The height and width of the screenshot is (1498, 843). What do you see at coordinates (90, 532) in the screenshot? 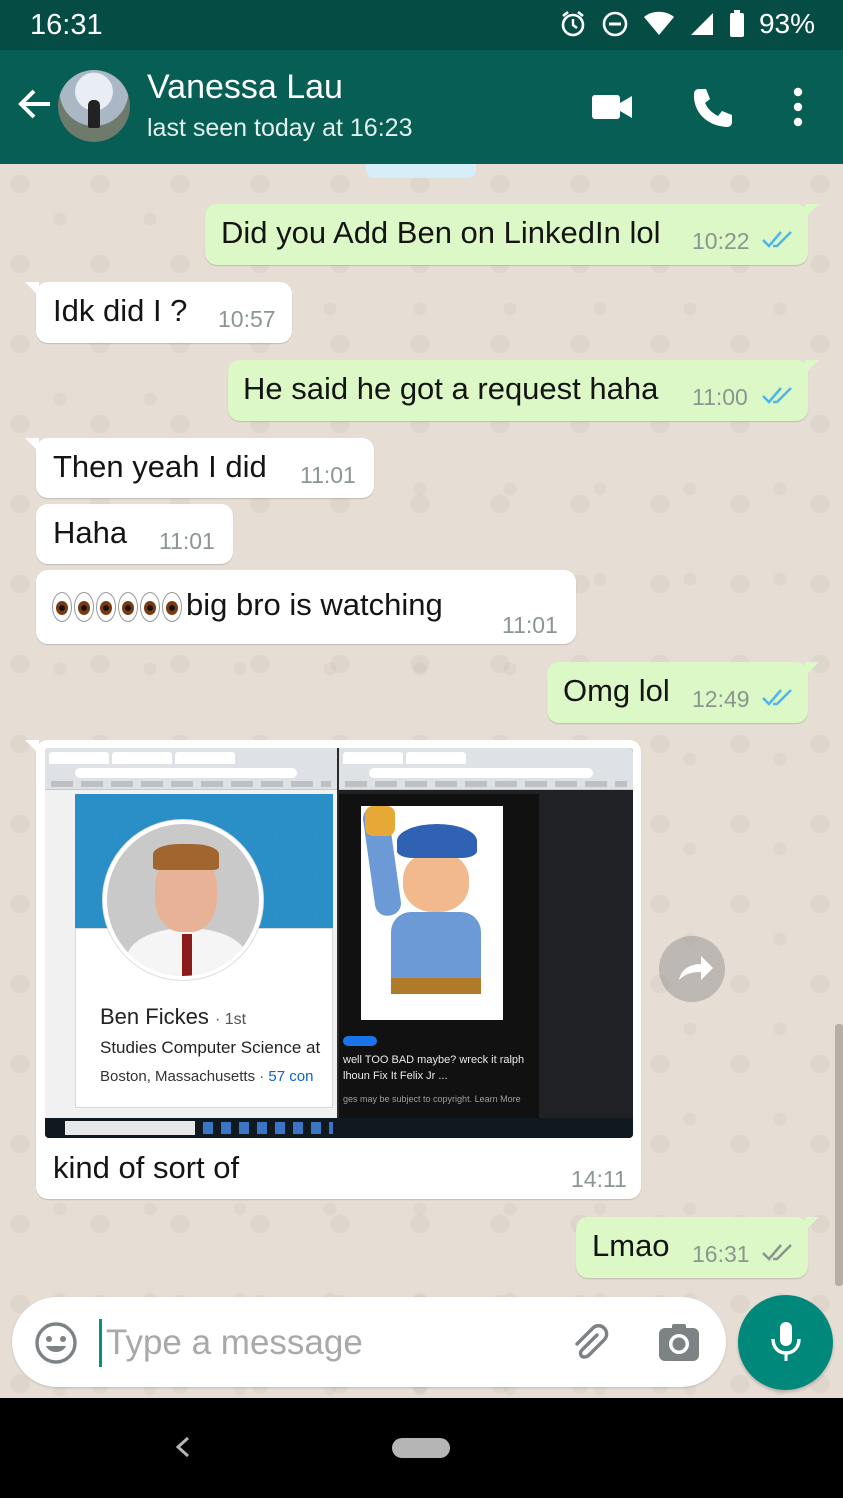
I see `message-text: Haha` at bounding box center [90, 532].